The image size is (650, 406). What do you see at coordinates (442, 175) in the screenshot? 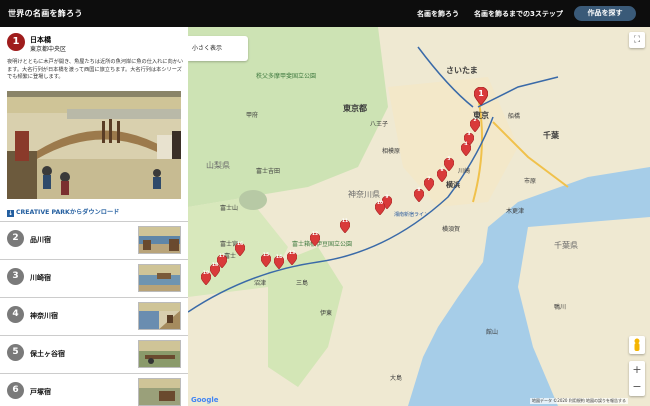
I see `station-marker: 6` at bounding box center [442, 175].